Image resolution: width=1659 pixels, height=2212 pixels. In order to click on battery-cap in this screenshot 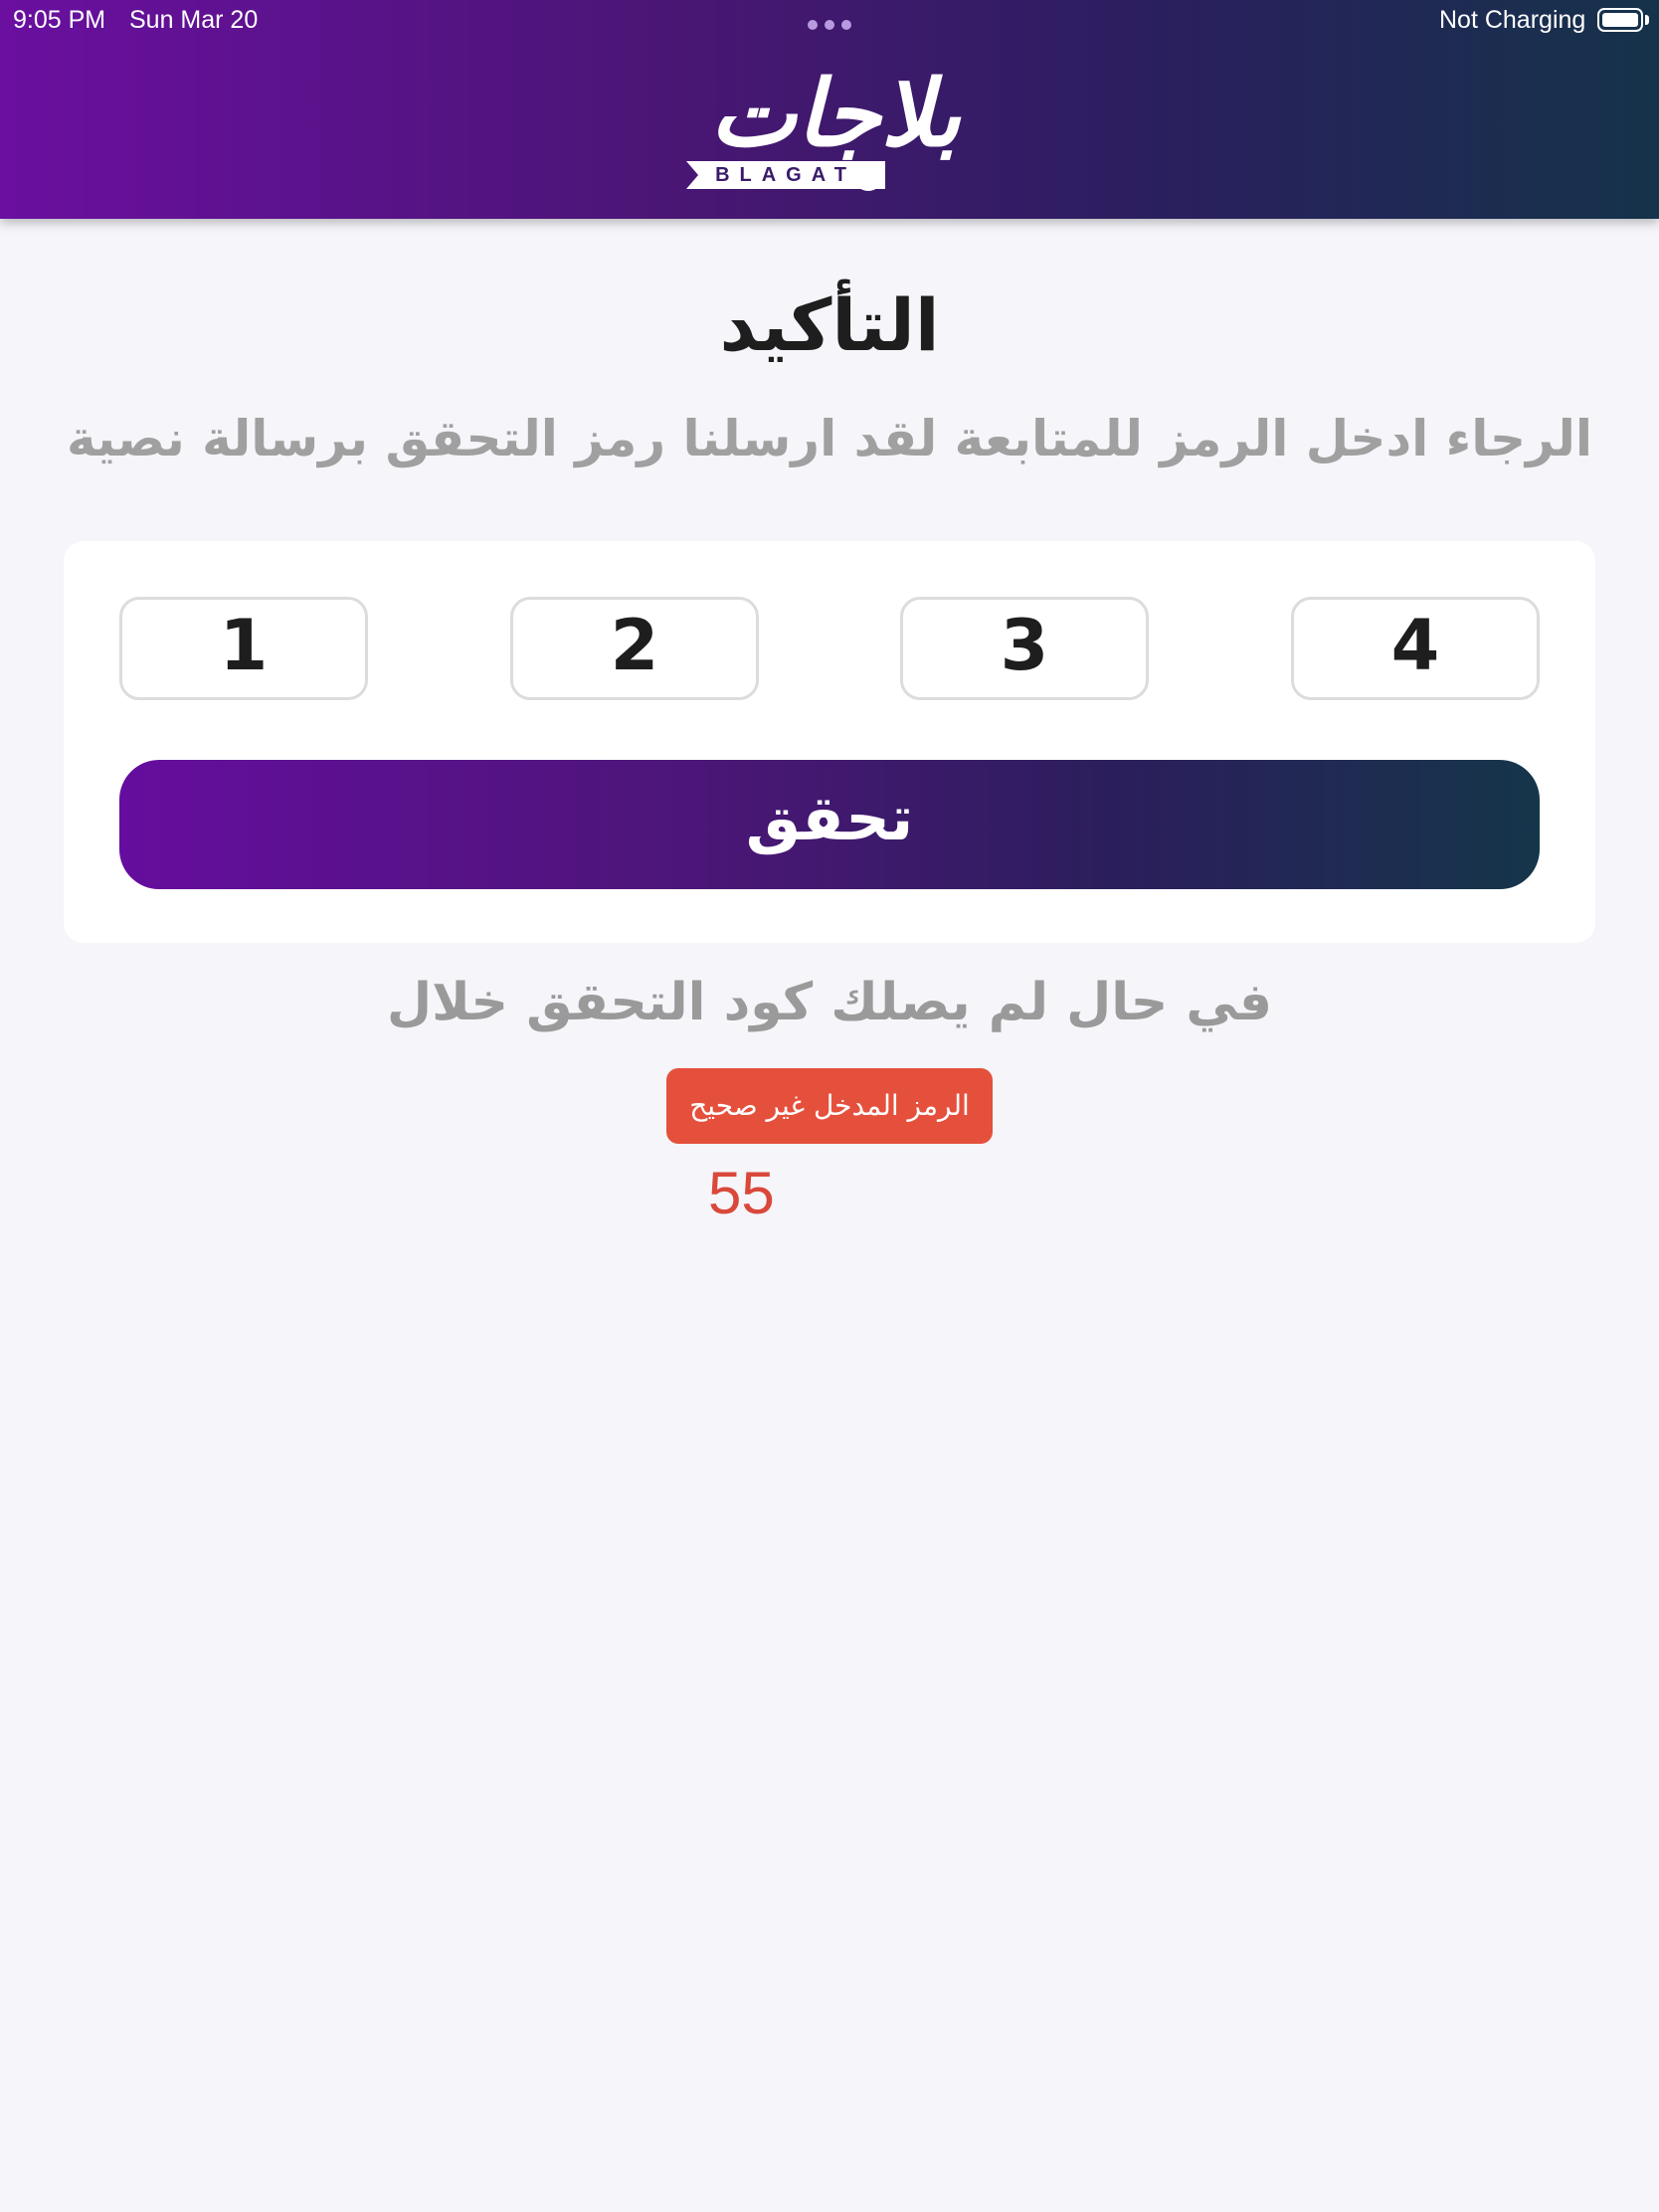, I will do `click(1647, 20)`.